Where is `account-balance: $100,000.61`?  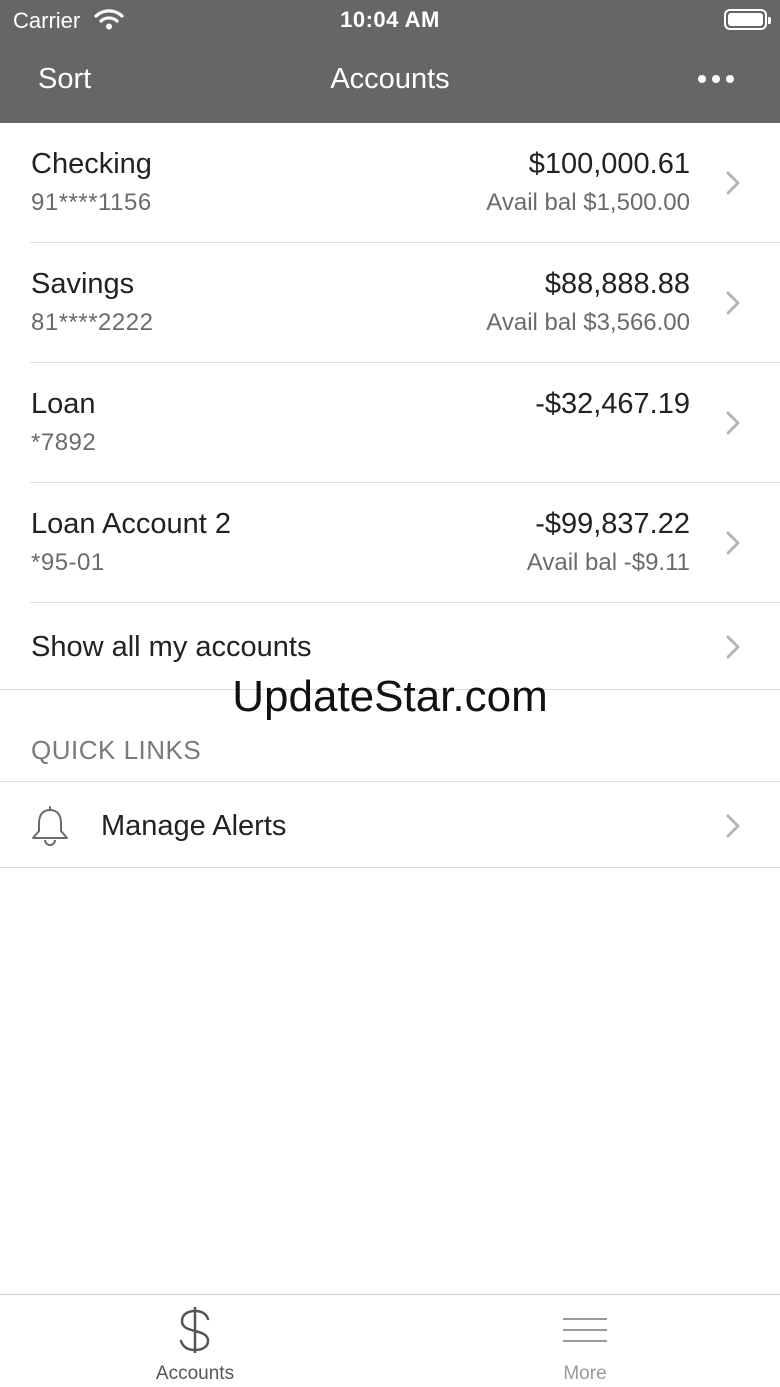
account-balance: $100,000.61 is located at coordinates (609, 164).